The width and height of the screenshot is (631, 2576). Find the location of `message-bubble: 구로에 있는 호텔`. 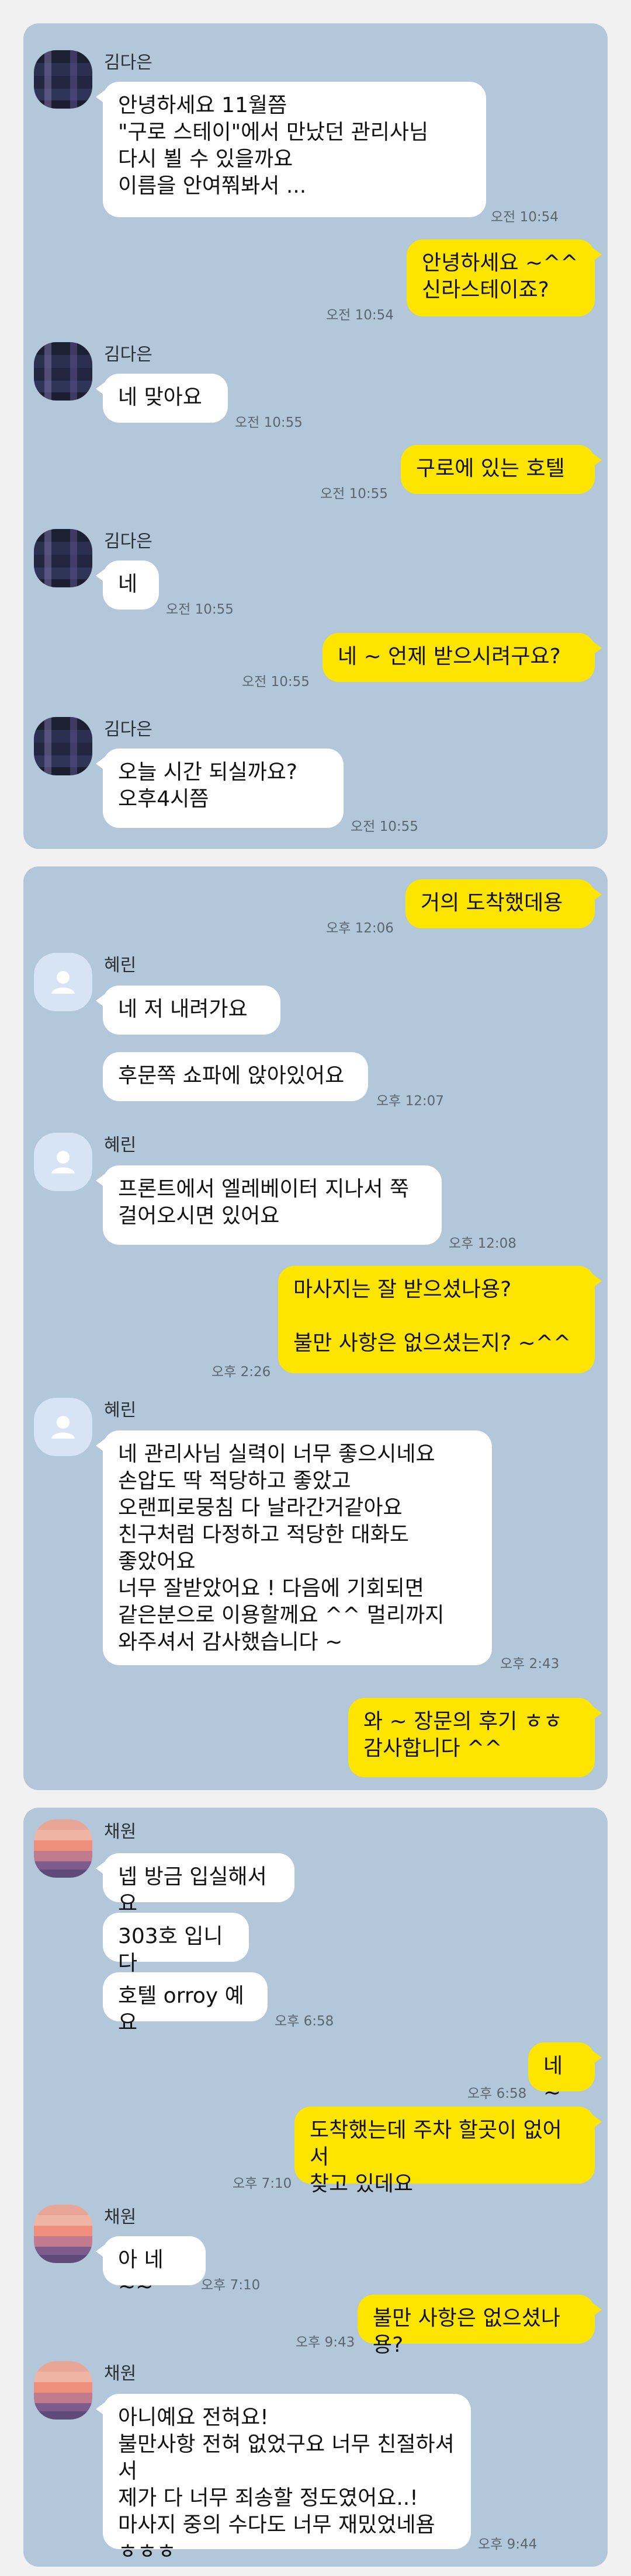

message-bubble: 구로에 있는 호텔 is located at coordinates (501, 469).